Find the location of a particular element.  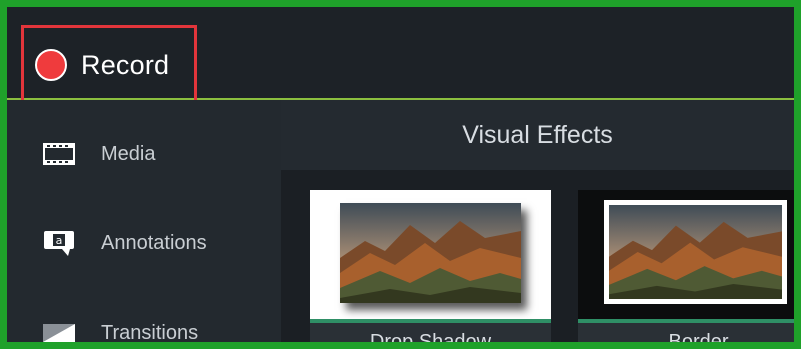

effect-label: Border is located at coordinates (686, 332).